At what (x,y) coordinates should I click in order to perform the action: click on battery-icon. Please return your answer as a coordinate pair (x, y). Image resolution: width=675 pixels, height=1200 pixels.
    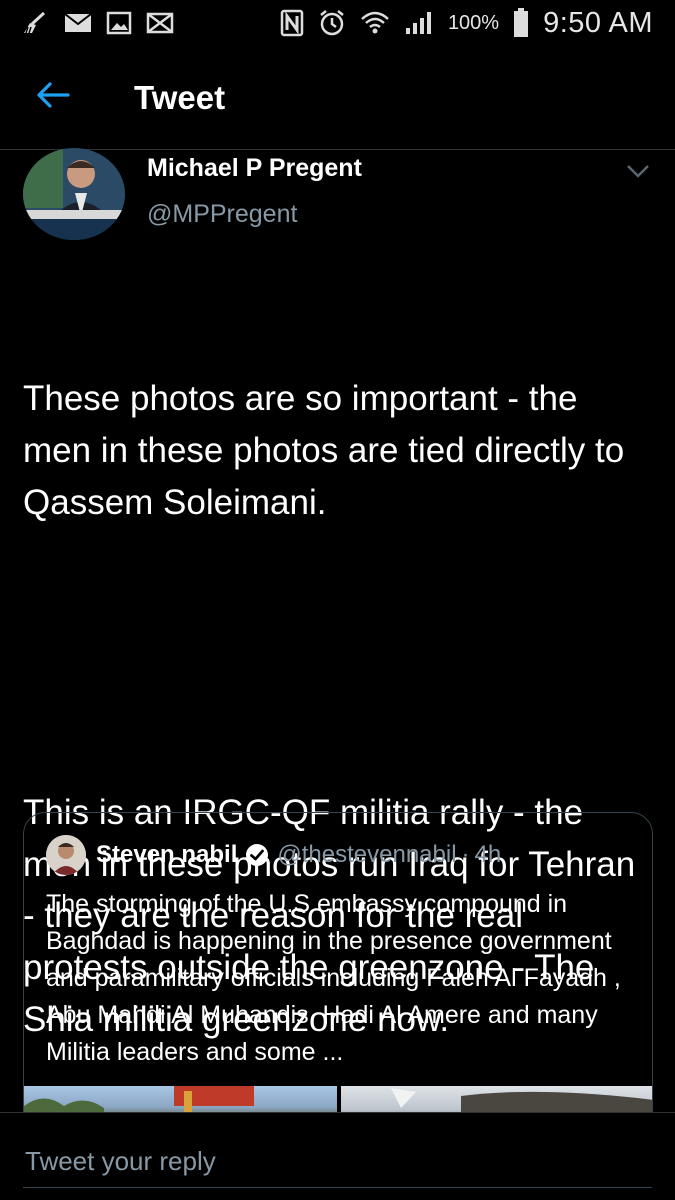
    Looking at the image, I should click on (521, 23).